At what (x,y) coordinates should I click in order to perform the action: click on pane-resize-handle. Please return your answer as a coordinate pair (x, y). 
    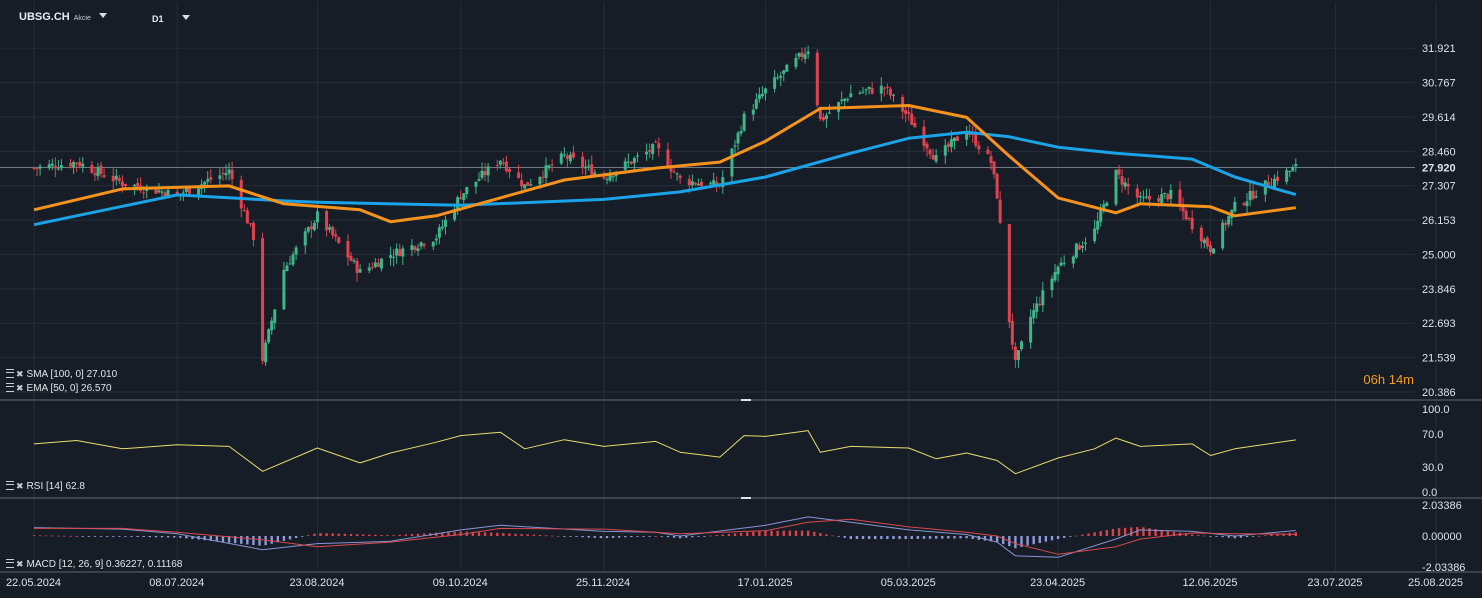
    Looking at the image, I should click on (746, 400).